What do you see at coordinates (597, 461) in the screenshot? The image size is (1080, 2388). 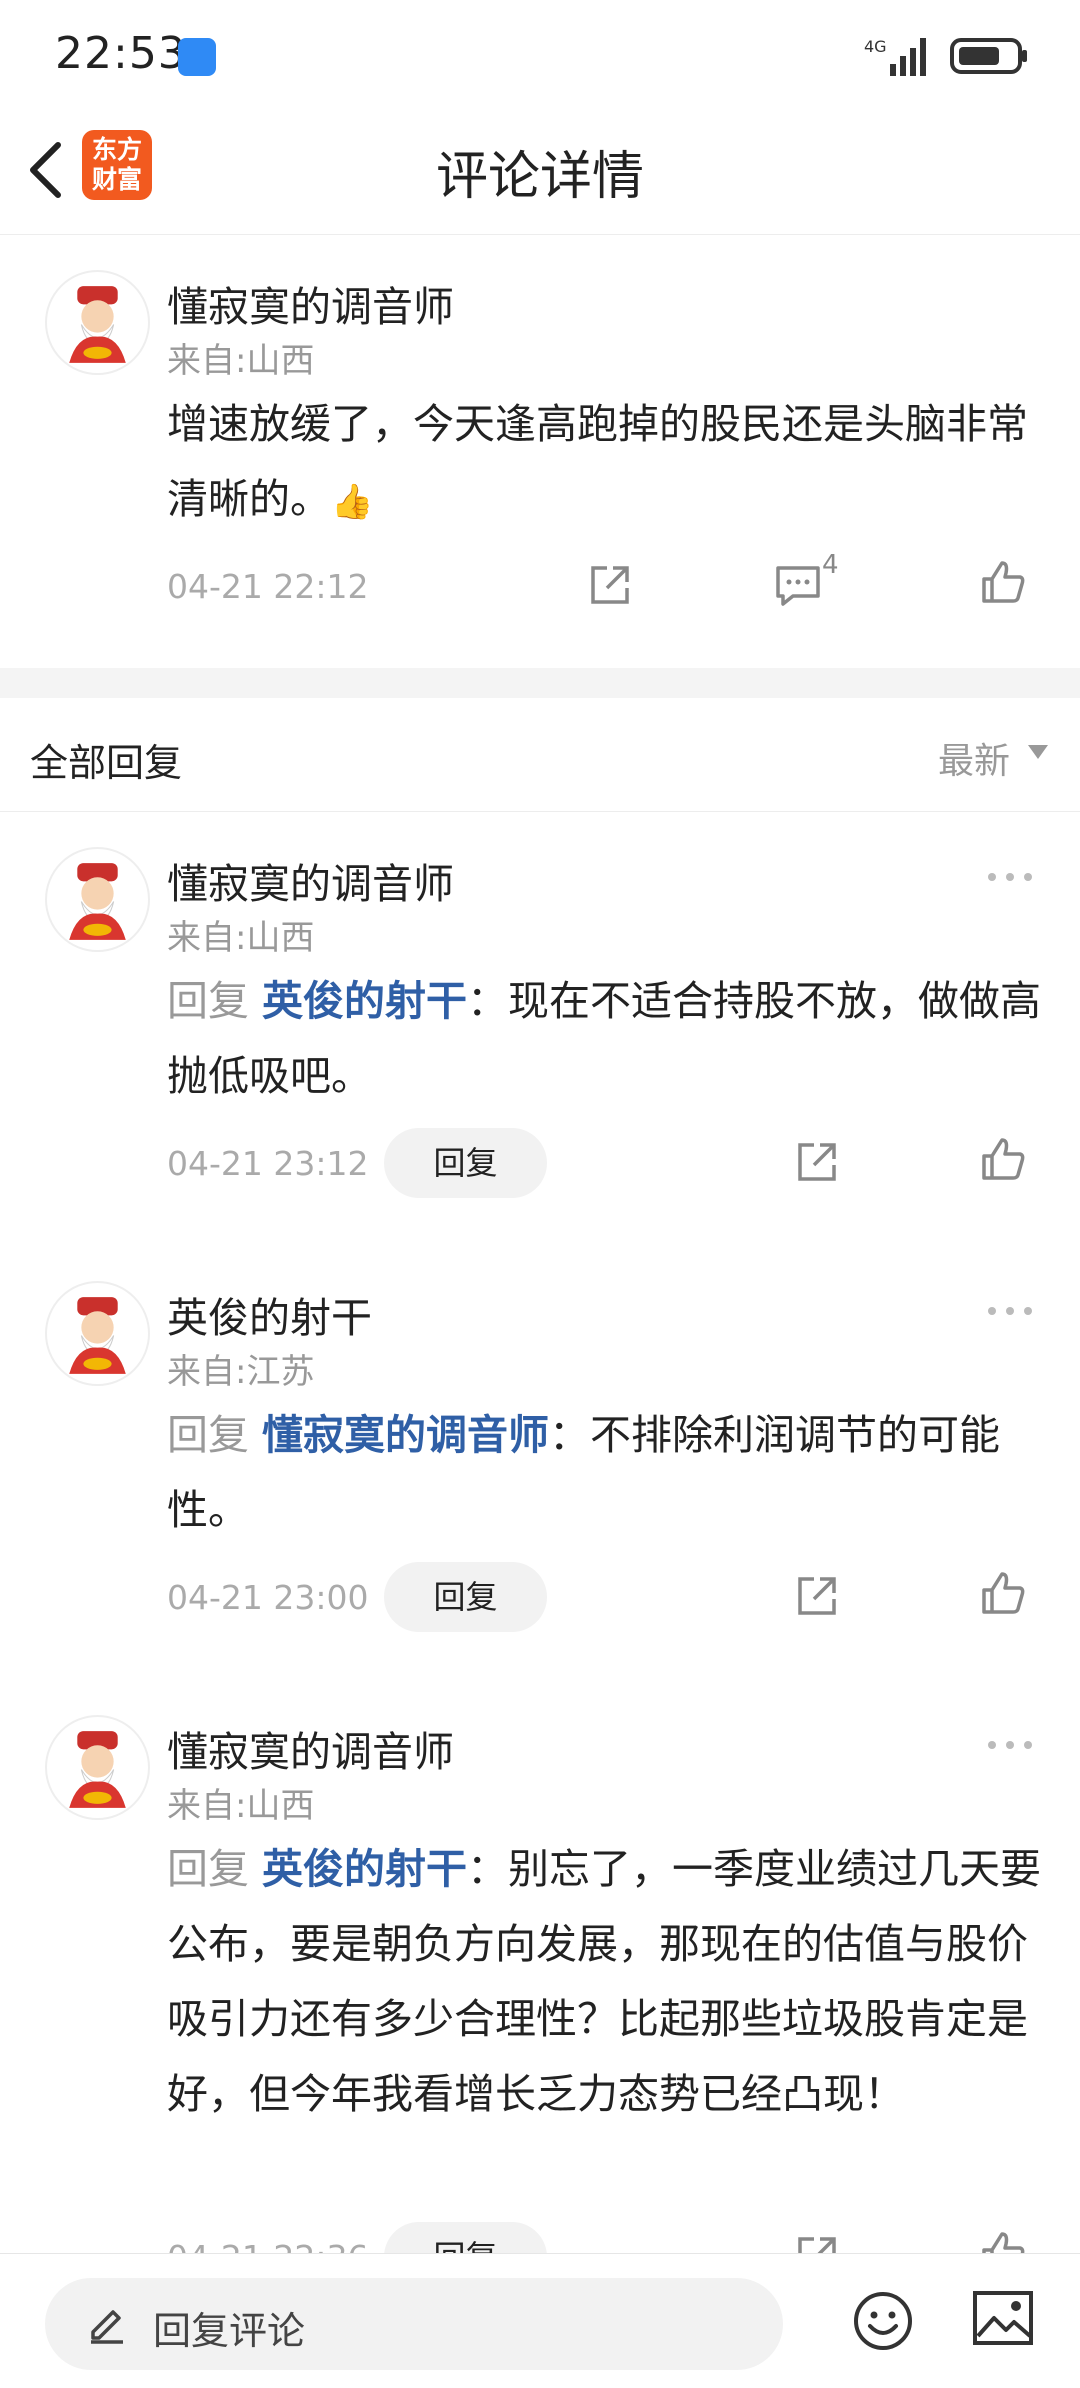 I see `comment-text-content: 增速放缓了，今天逢高跑掉的股民还是头脑非常清晰的。` at bounding box center [597, 461].